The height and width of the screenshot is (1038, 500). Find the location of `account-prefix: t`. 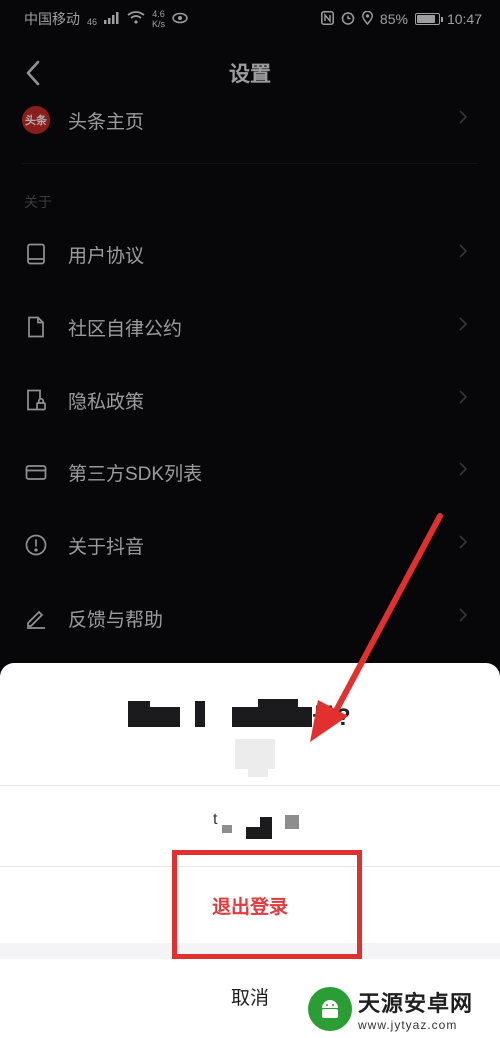

account-prefix: t is located at coordinates (215, 819).